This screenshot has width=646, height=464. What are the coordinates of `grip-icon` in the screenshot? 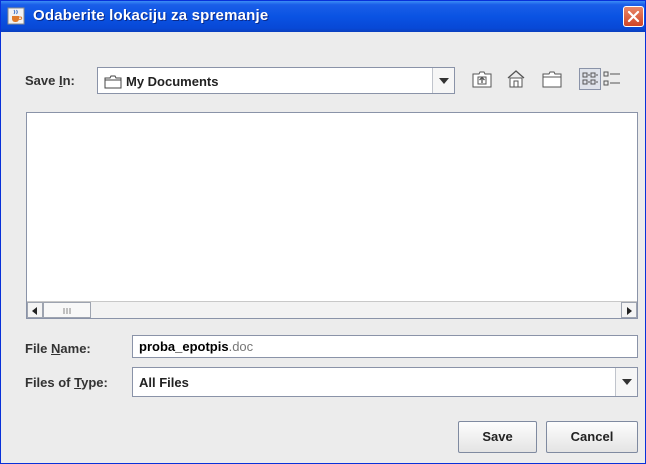 It's located at (67, 311).